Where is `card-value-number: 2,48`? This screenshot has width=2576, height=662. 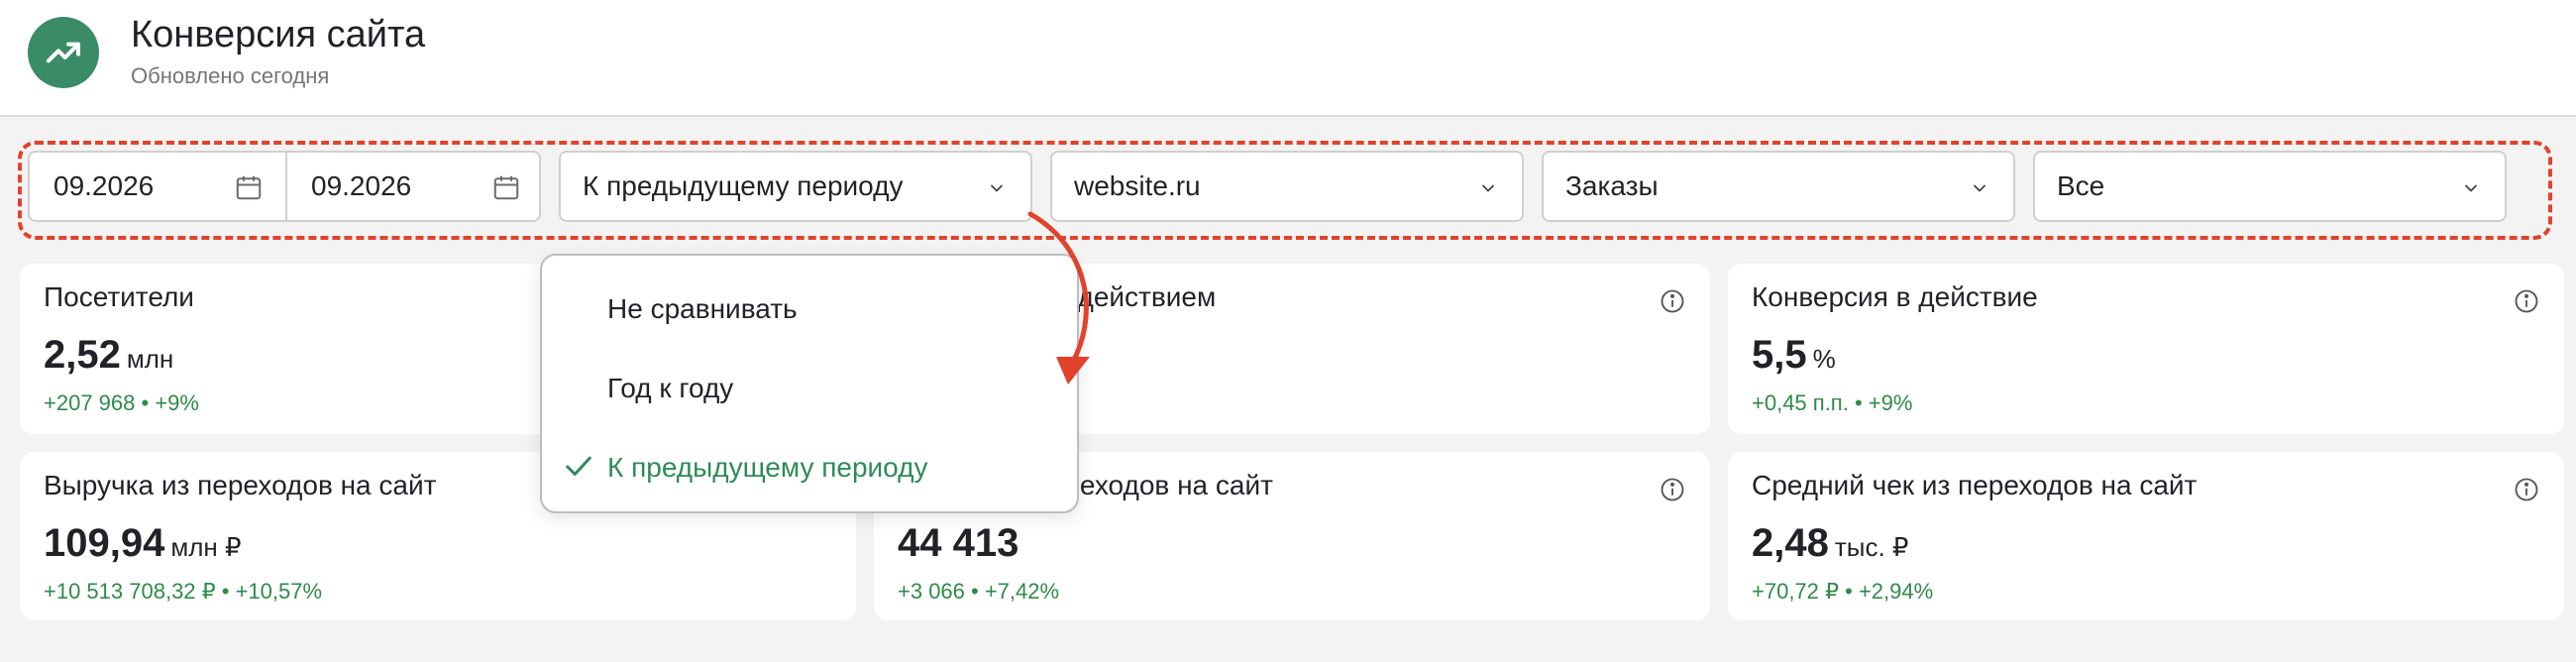 card-value-number: 2,48 is located at coordinates (1791, 543).